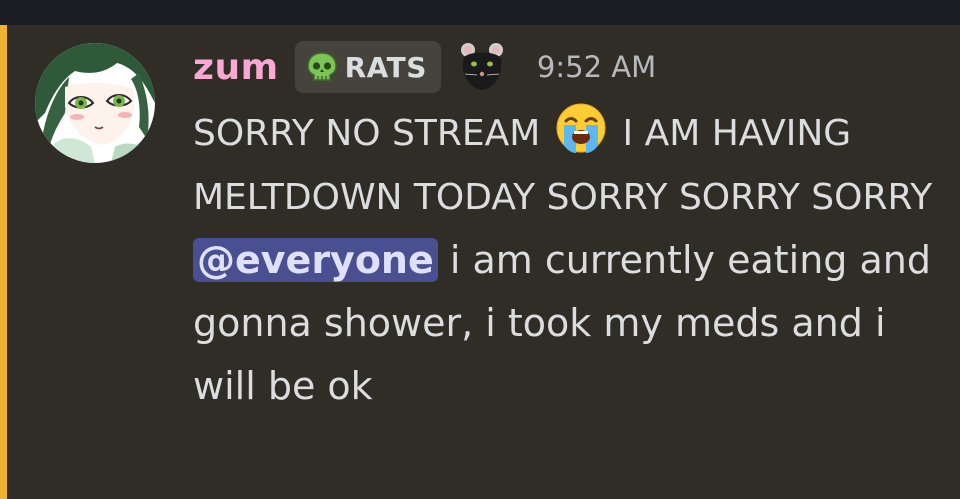 The width and height of the screenshot is (960, 499). What do you see at coordinates (482, 67) in the screenshot?
I see `rat-icon` at bounding box center [482, 67].